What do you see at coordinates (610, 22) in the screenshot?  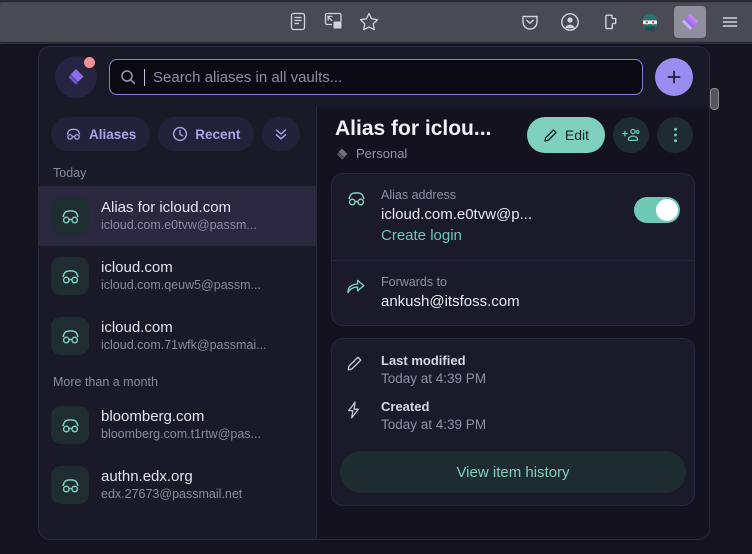 I see `extensions-icon` at bounding box center [610, 22].